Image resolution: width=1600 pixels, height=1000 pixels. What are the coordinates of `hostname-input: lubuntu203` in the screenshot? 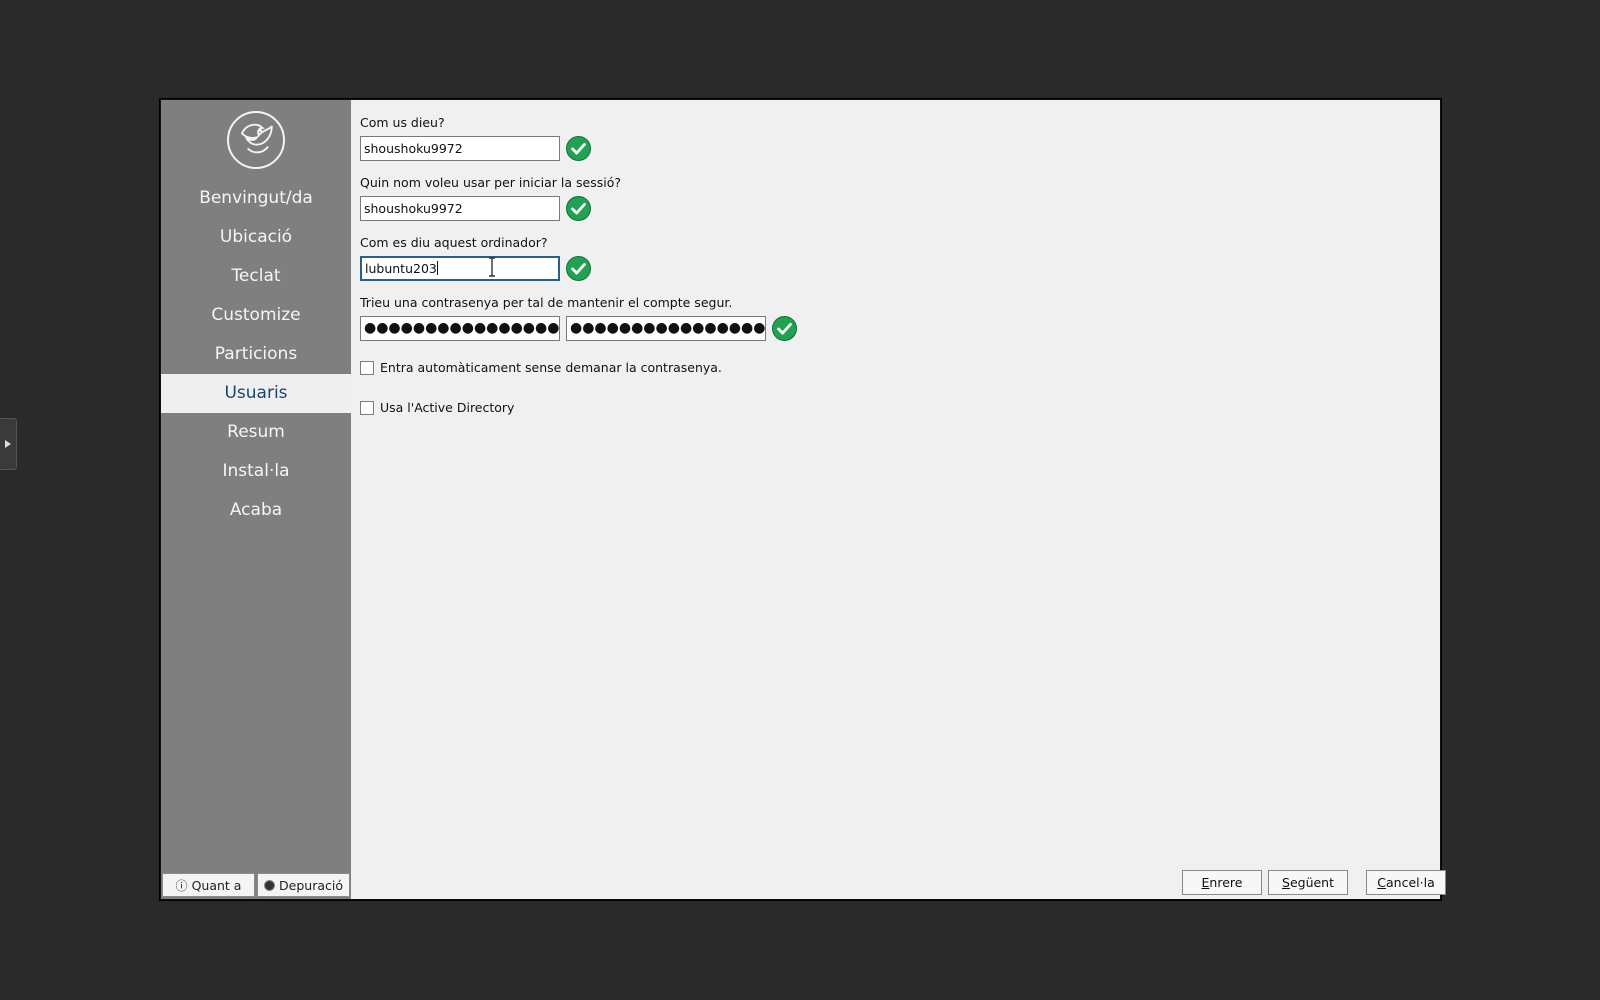 It's located at (460, 268).